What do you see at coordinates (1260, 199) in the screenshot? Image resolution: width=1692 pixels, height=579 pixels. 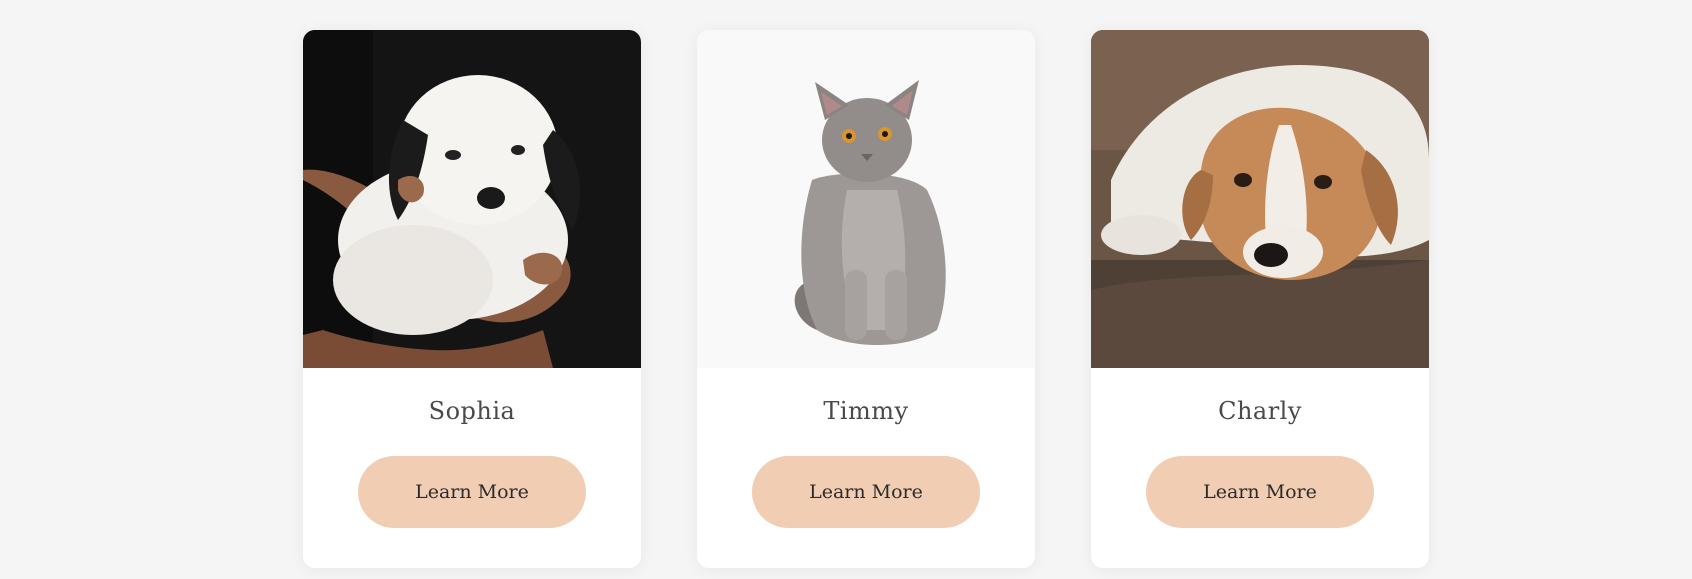 I see `pet-photo-dog` at bounding box center [1260, 199].